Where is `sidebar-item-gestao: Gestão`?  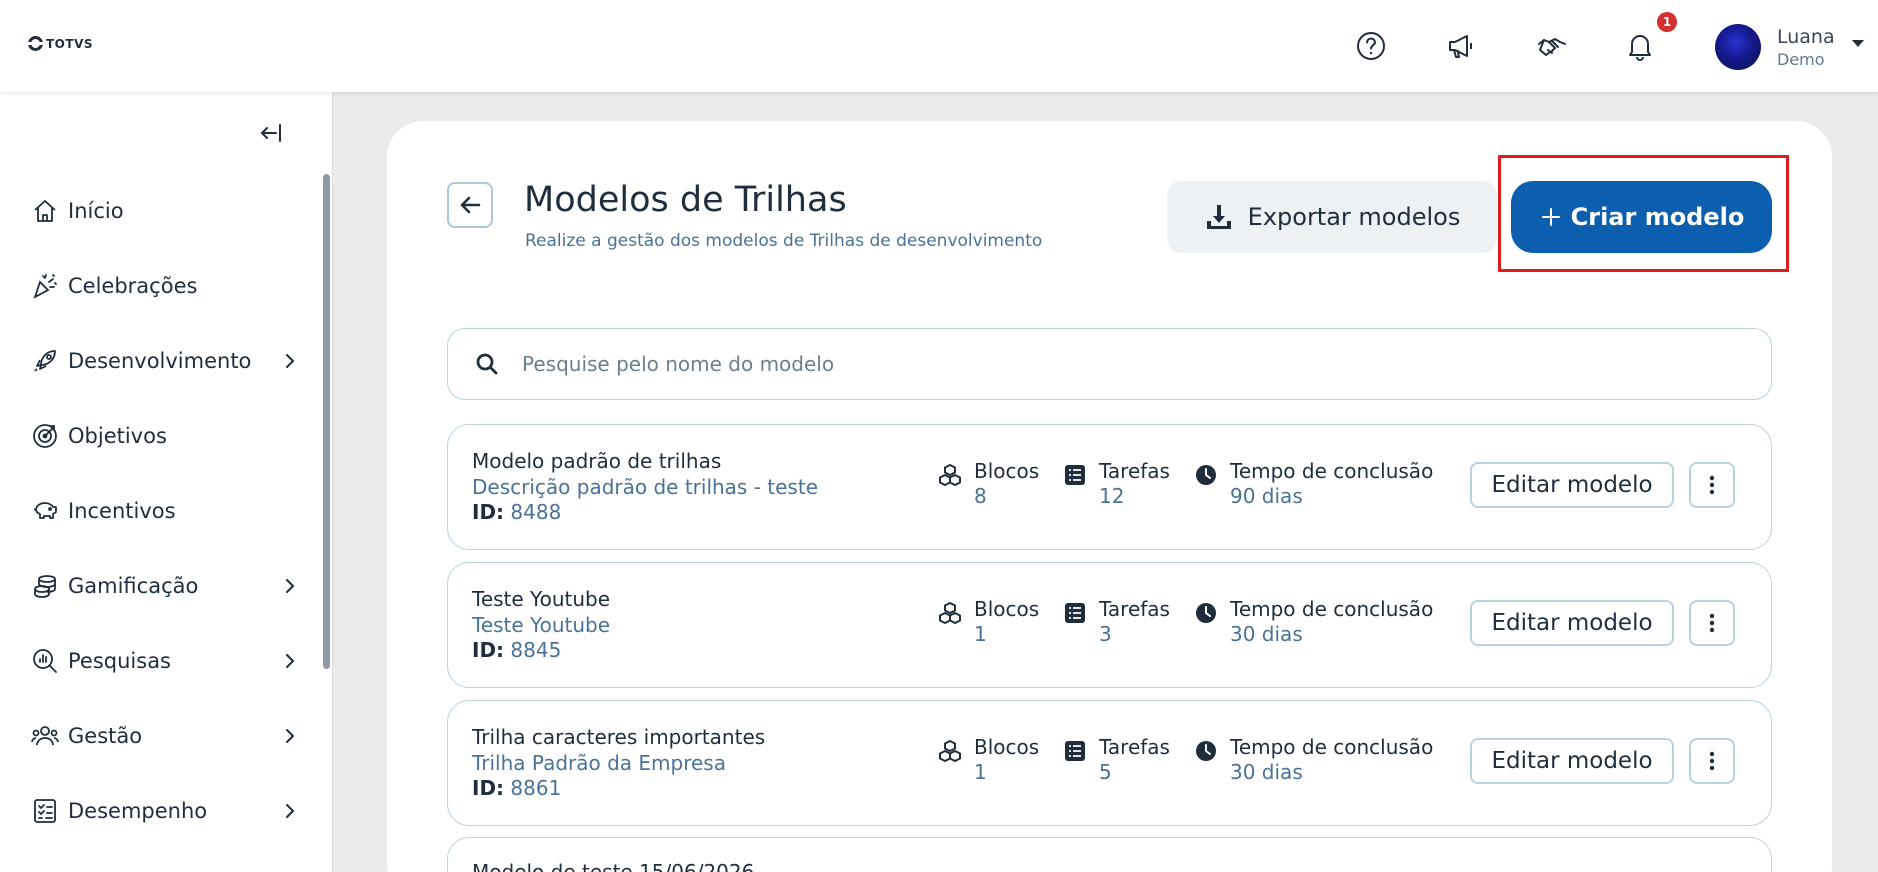 sidebar-item-gestao: Gestão is located at coordinates (165, 736).